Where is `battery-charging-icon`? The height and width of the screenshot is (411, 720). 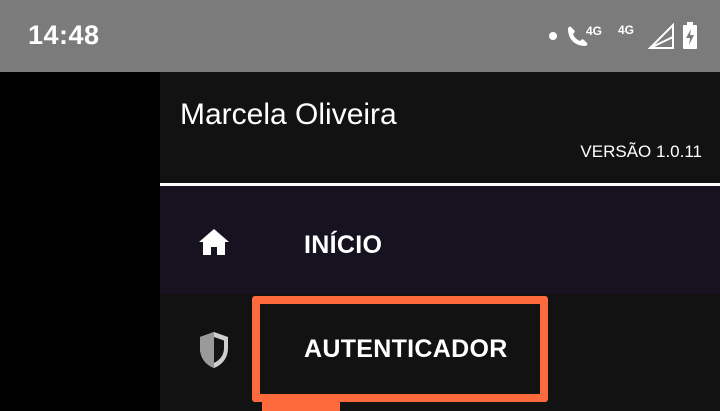 battery-charging-icon is located at coordinates (690, 35).